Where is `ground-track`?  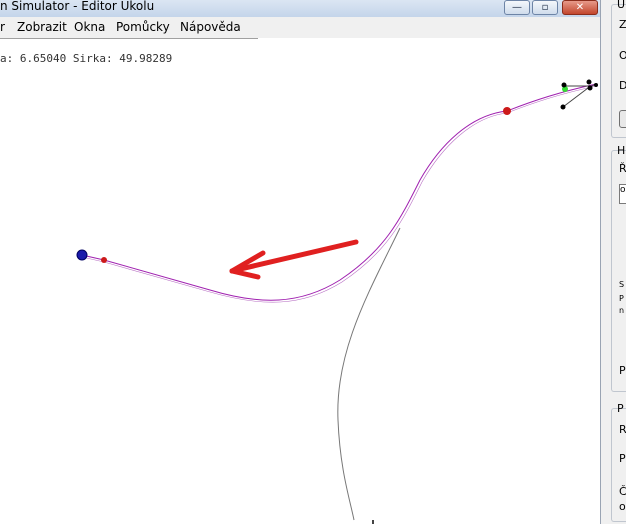 ground-track is located at coordinates (369, 374).